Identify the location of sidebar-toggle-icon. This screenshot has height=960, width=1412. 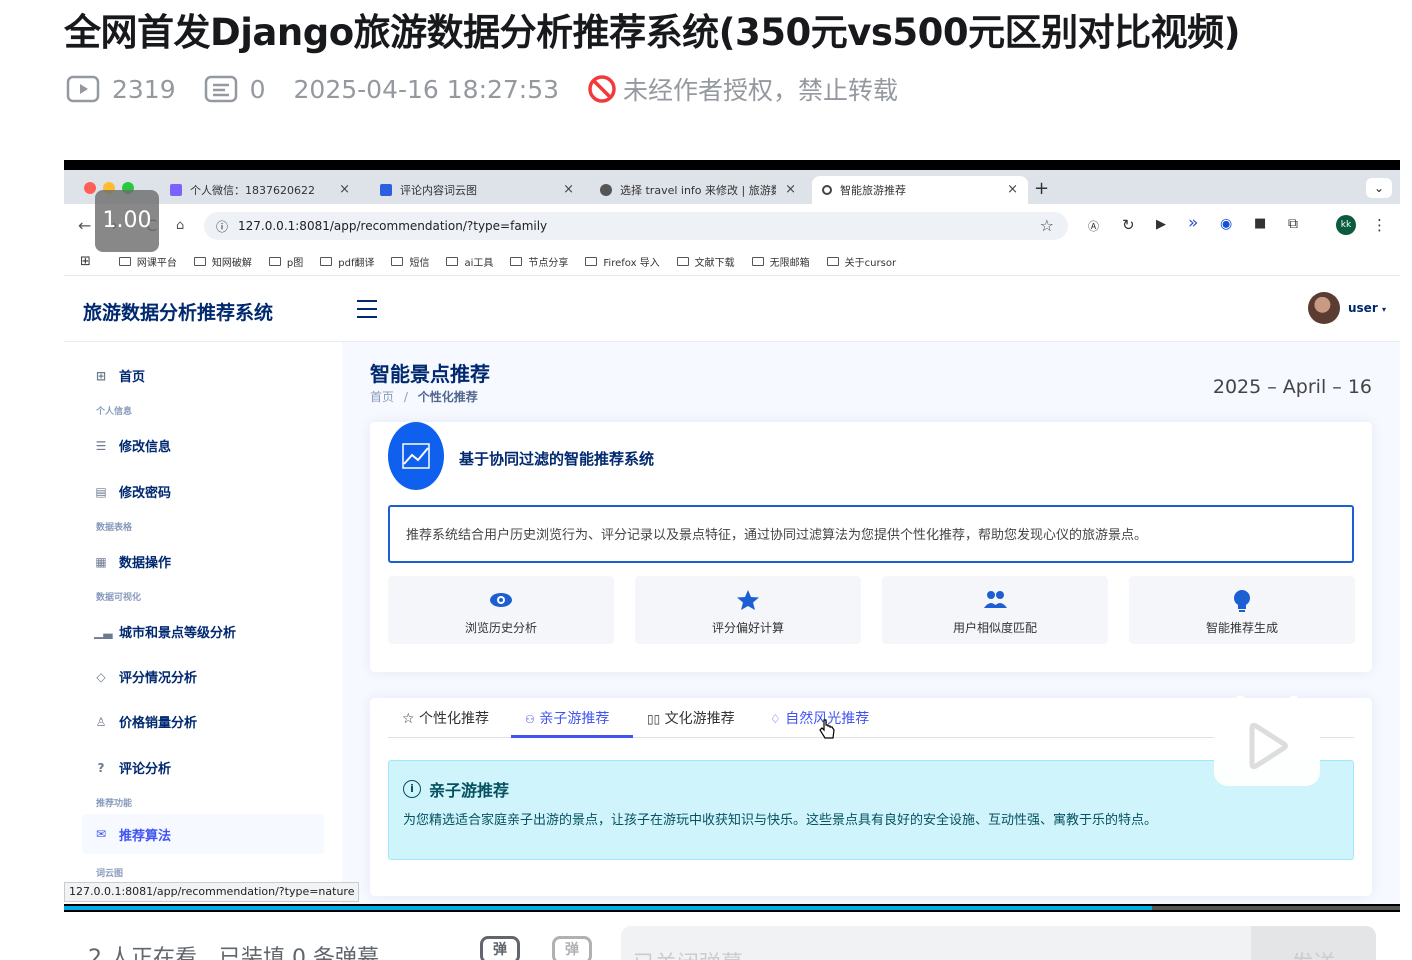
(367, 312).